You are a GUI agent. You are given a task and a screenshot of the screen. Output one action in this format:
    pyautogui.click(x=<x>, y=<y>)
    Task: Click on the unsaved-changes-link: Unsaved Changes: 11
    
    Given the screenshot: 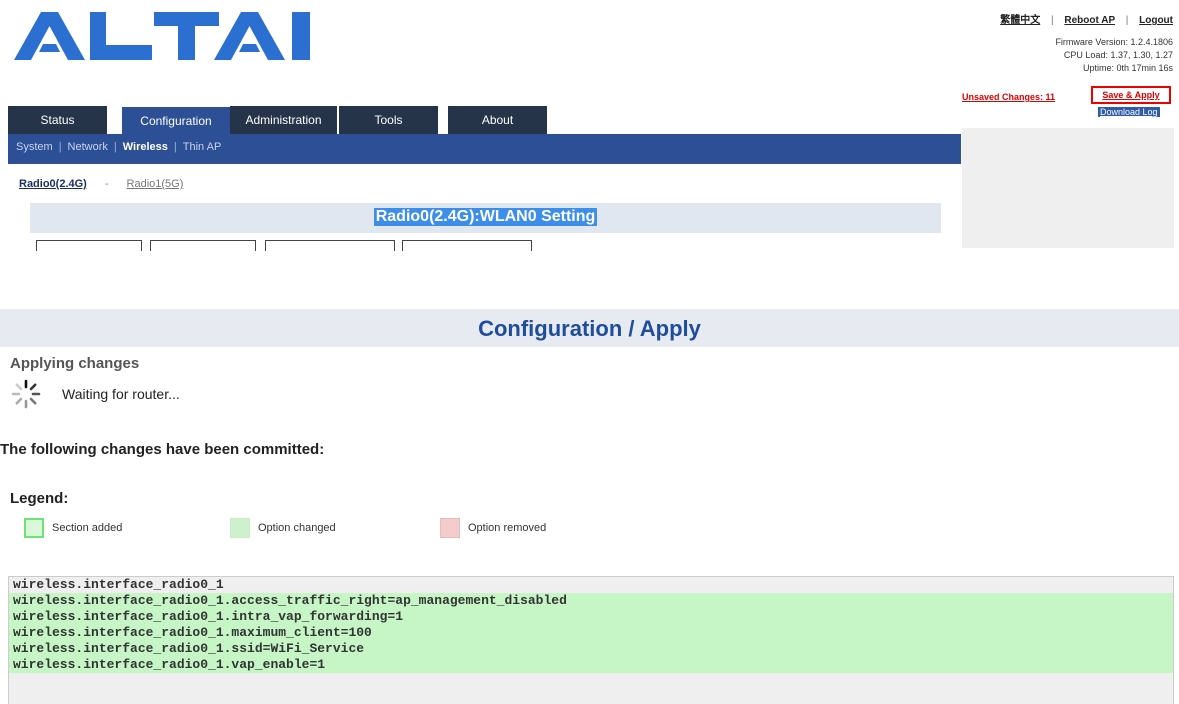 What is the action you would take?
    pyautogui.click(x=1008, y=97)
    